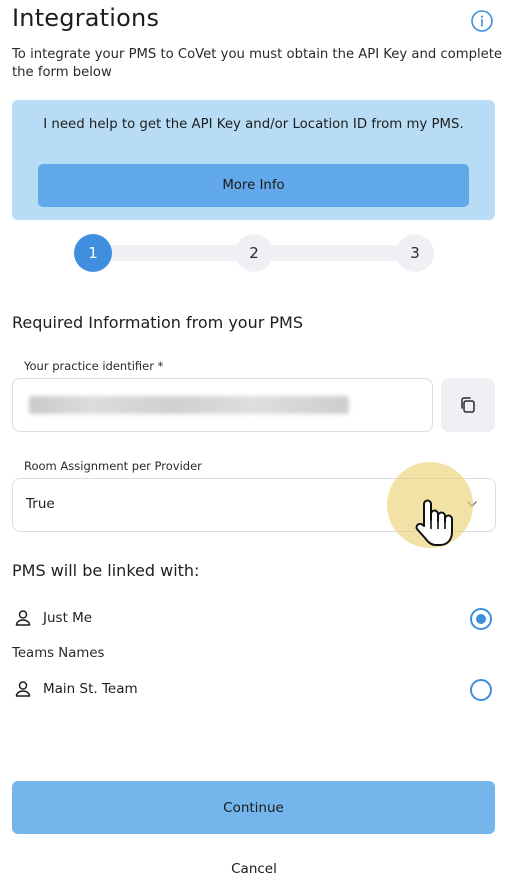  What do you see at coordinates (106, 570) in the screenshot?
I see `linked-with-heading: PMS will be linked with:` at bounding box center [106, 570].